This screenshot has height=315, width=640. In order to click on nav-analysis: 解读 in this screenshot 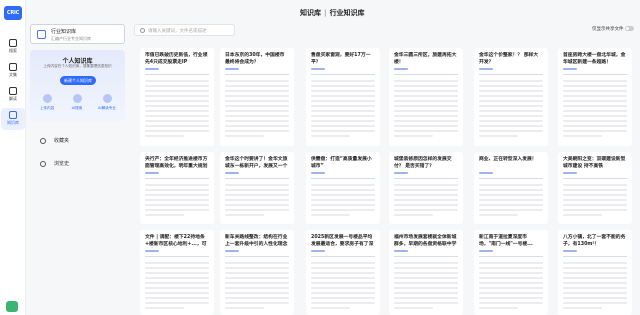, I will do `click(13, 95)`.